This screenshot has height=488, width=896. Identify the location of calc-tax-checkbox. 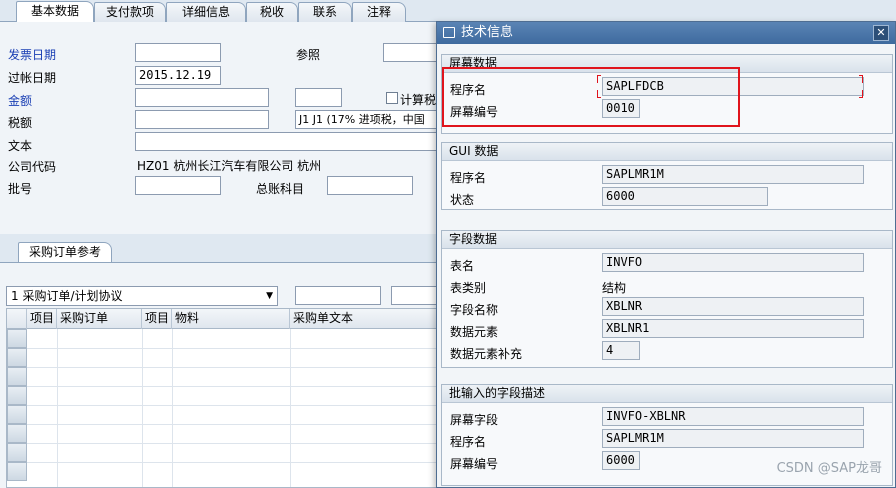
(392, 98).